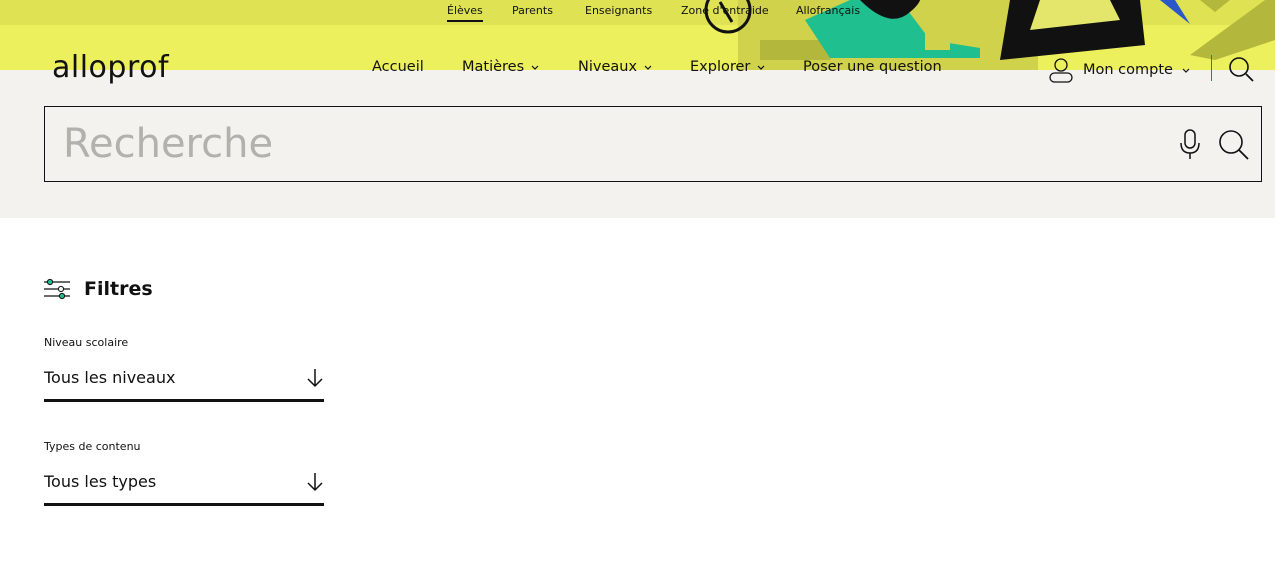 The width and height of the screenshot is (1275, 580). I want to click on content-type-filter-select: Tous les types, so click(184, 486).